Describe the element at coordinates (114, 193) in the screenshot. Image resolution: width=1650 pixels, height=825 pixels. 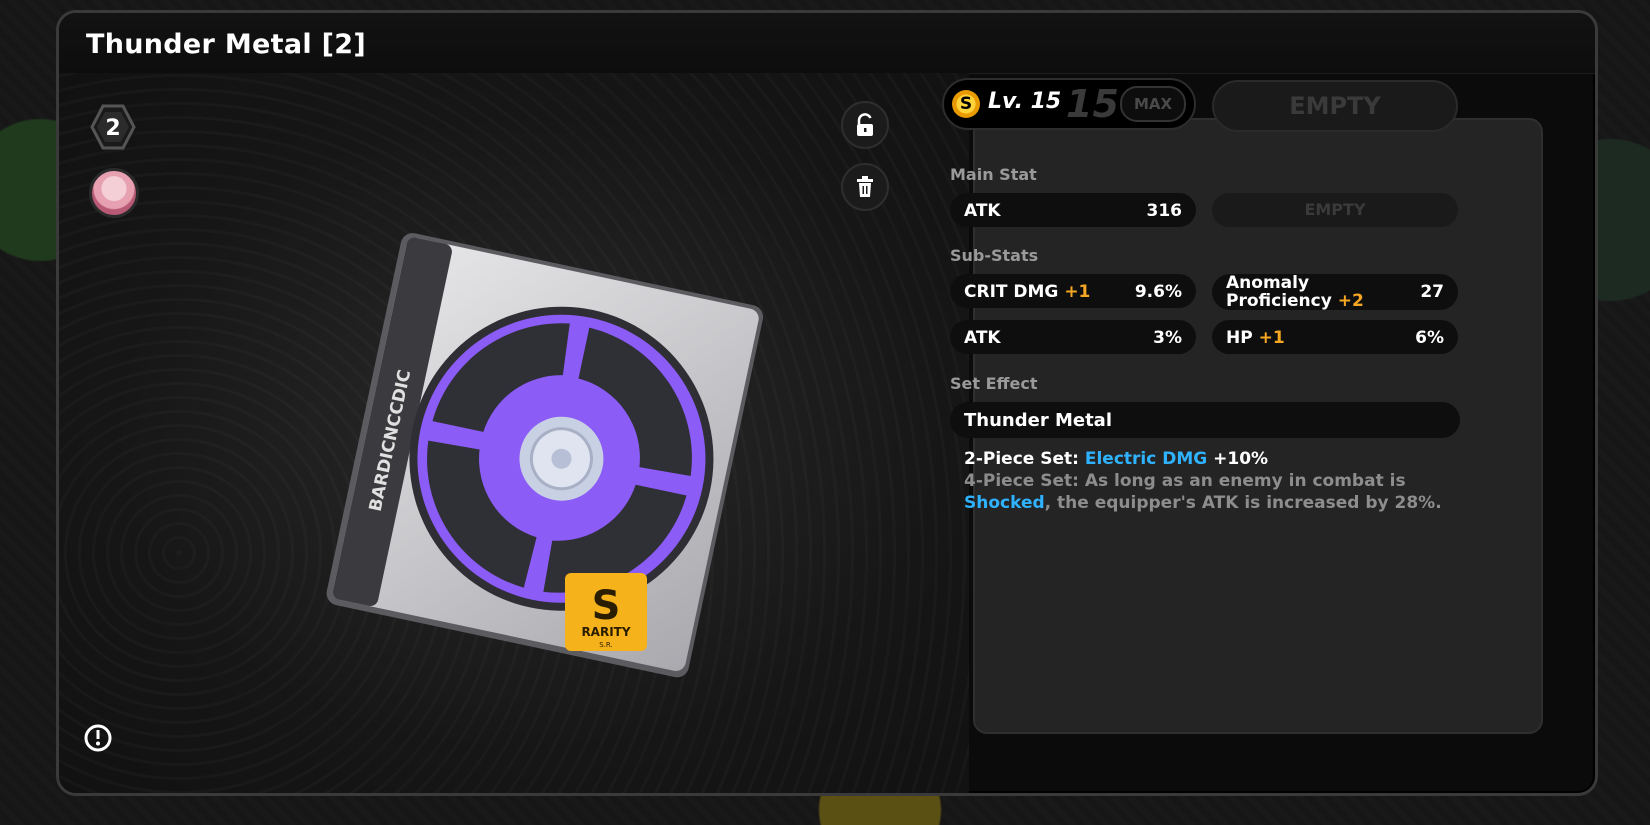
I see `equipped-agent-avatar` at that location.